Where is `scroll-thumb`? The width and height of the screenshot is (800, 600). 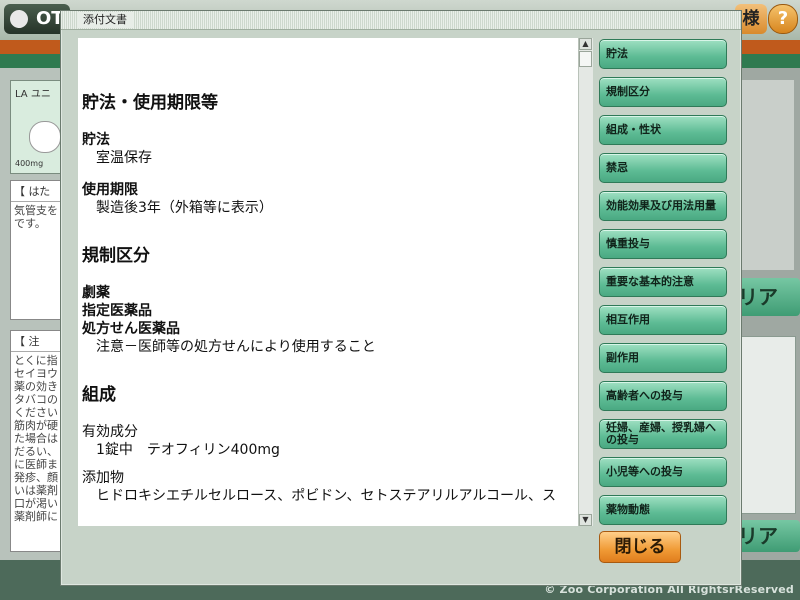 scroll-thumb is located at coordinates (585, 59).